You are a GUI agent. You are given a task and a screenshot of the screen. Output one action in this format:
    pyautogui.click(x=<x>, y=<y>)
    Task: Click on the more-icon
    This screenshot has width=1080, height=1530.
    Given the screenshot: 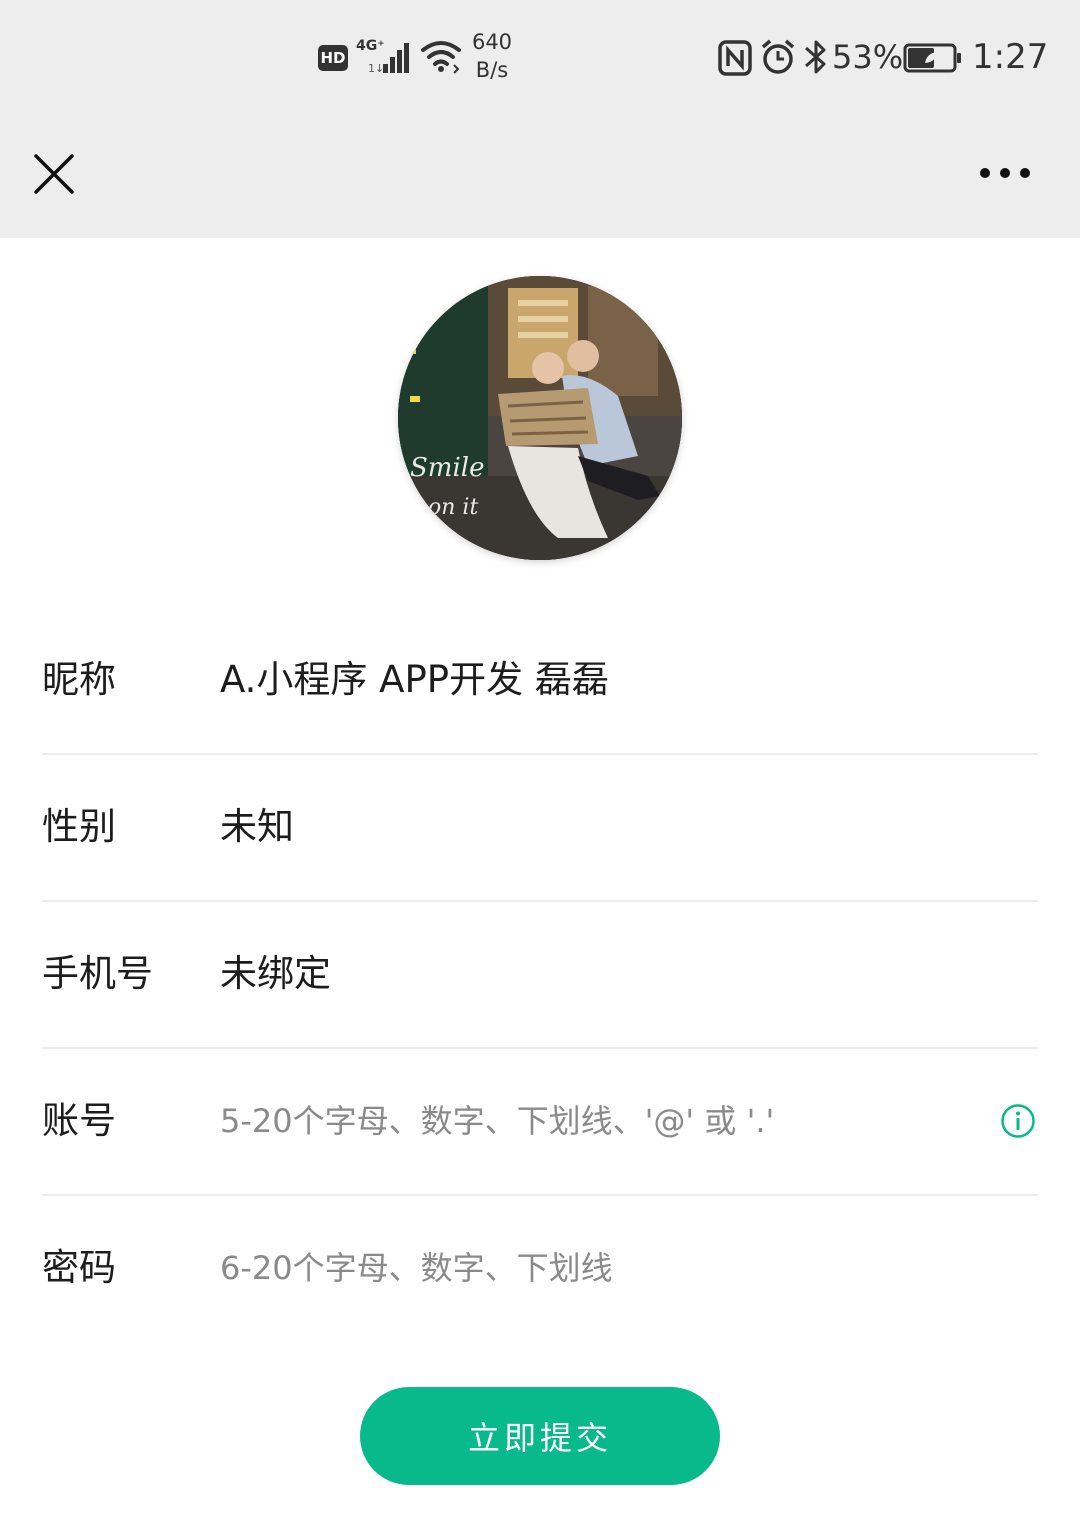 What is the action you would take?
    pyautogui.click(x=1005, y=173)
    